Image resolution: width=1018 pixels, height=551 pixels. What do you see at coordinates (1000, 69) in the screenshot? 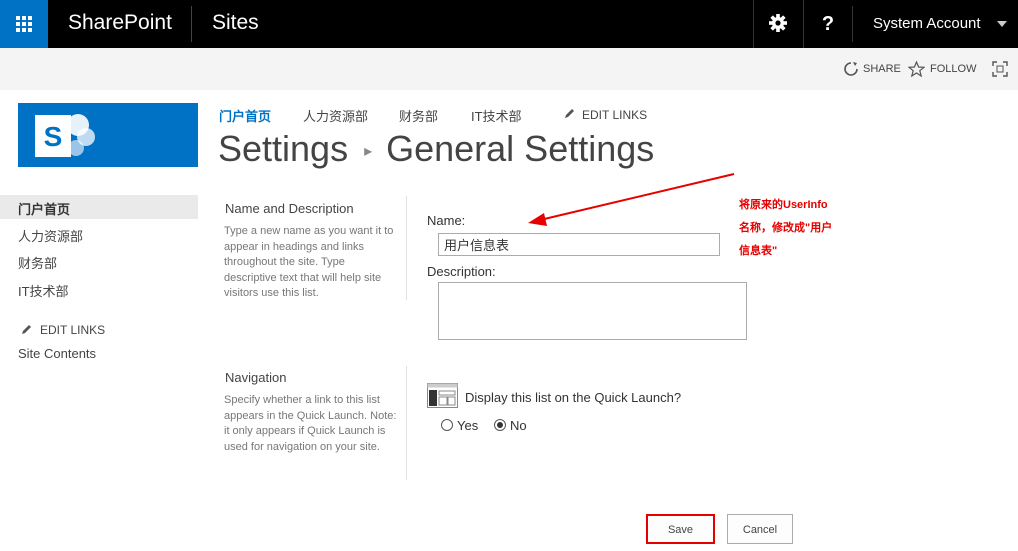
I see `focus-mode-icon` at bounding box center [1000, 69].